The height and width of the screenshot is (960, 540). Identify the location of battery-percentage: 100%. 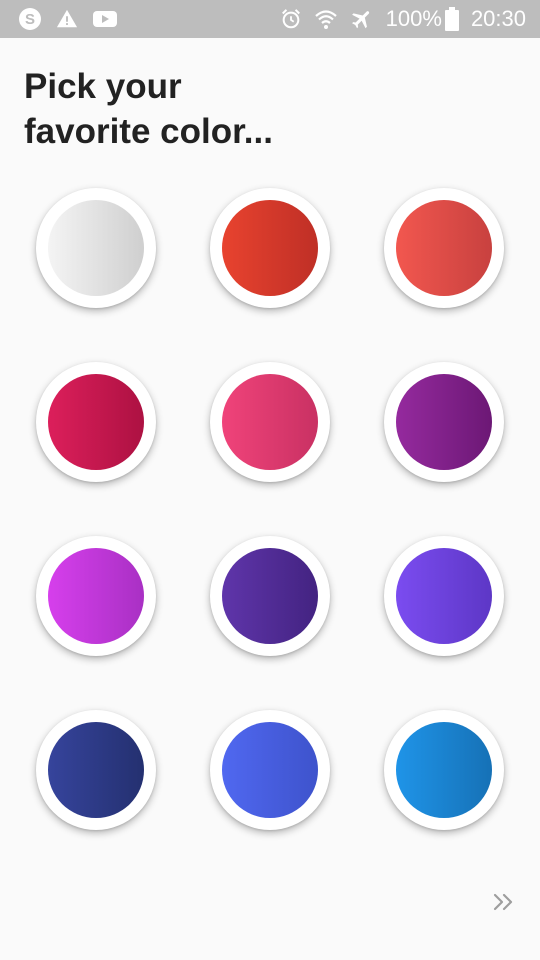
(413, 18).